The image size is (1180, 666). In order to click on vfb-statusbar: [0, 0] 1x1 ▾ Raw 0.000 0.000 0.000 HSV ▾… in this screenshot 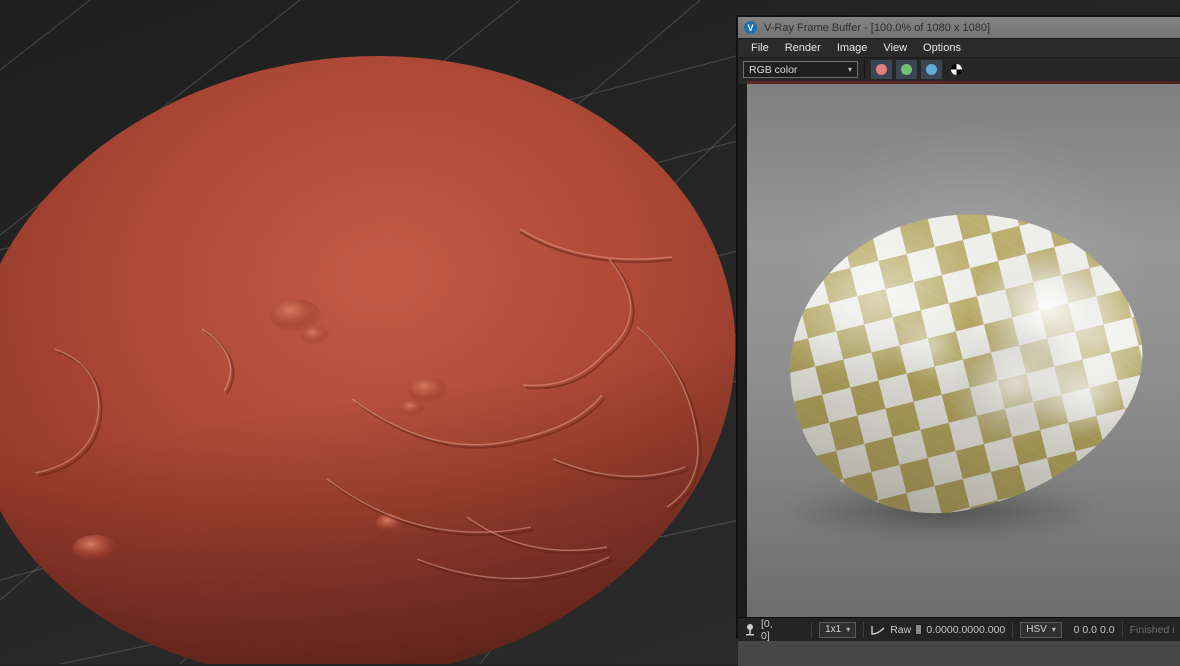, I will do `click(959, 629)`.